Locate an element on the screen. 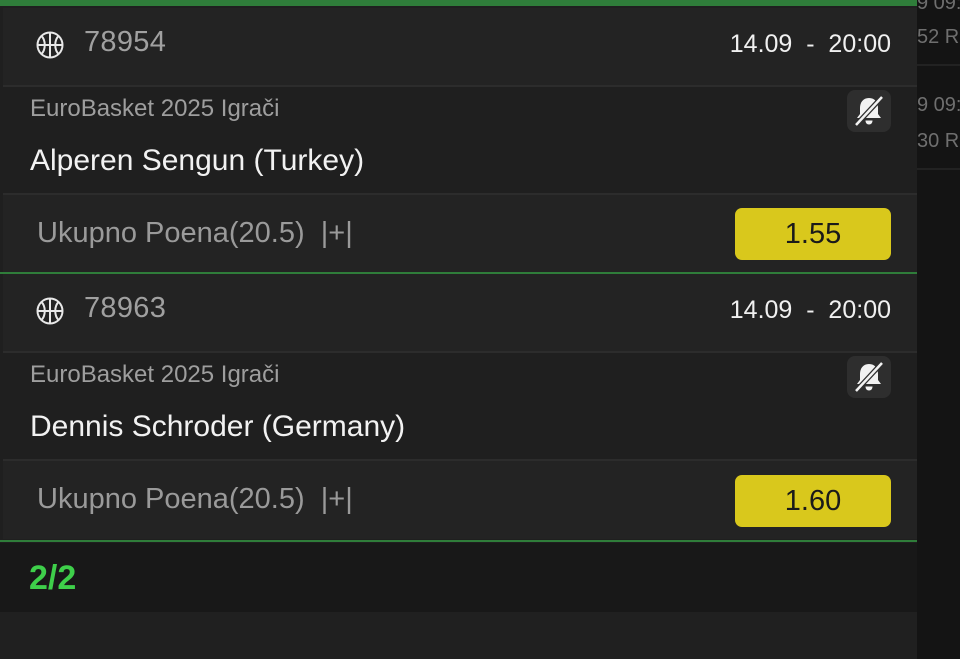 The height and width of the screenshot is (659, 960). market-row: Ukupno Poena(20.5) |+| 1.60 is located at coordinates (460, 500).